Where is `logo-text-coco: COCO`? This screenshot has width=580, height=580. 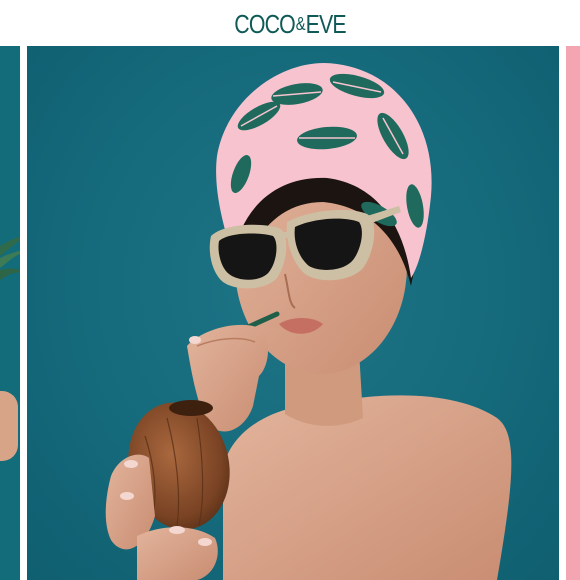
logo-text-coco: COCO is located at coordinates (265, 23).